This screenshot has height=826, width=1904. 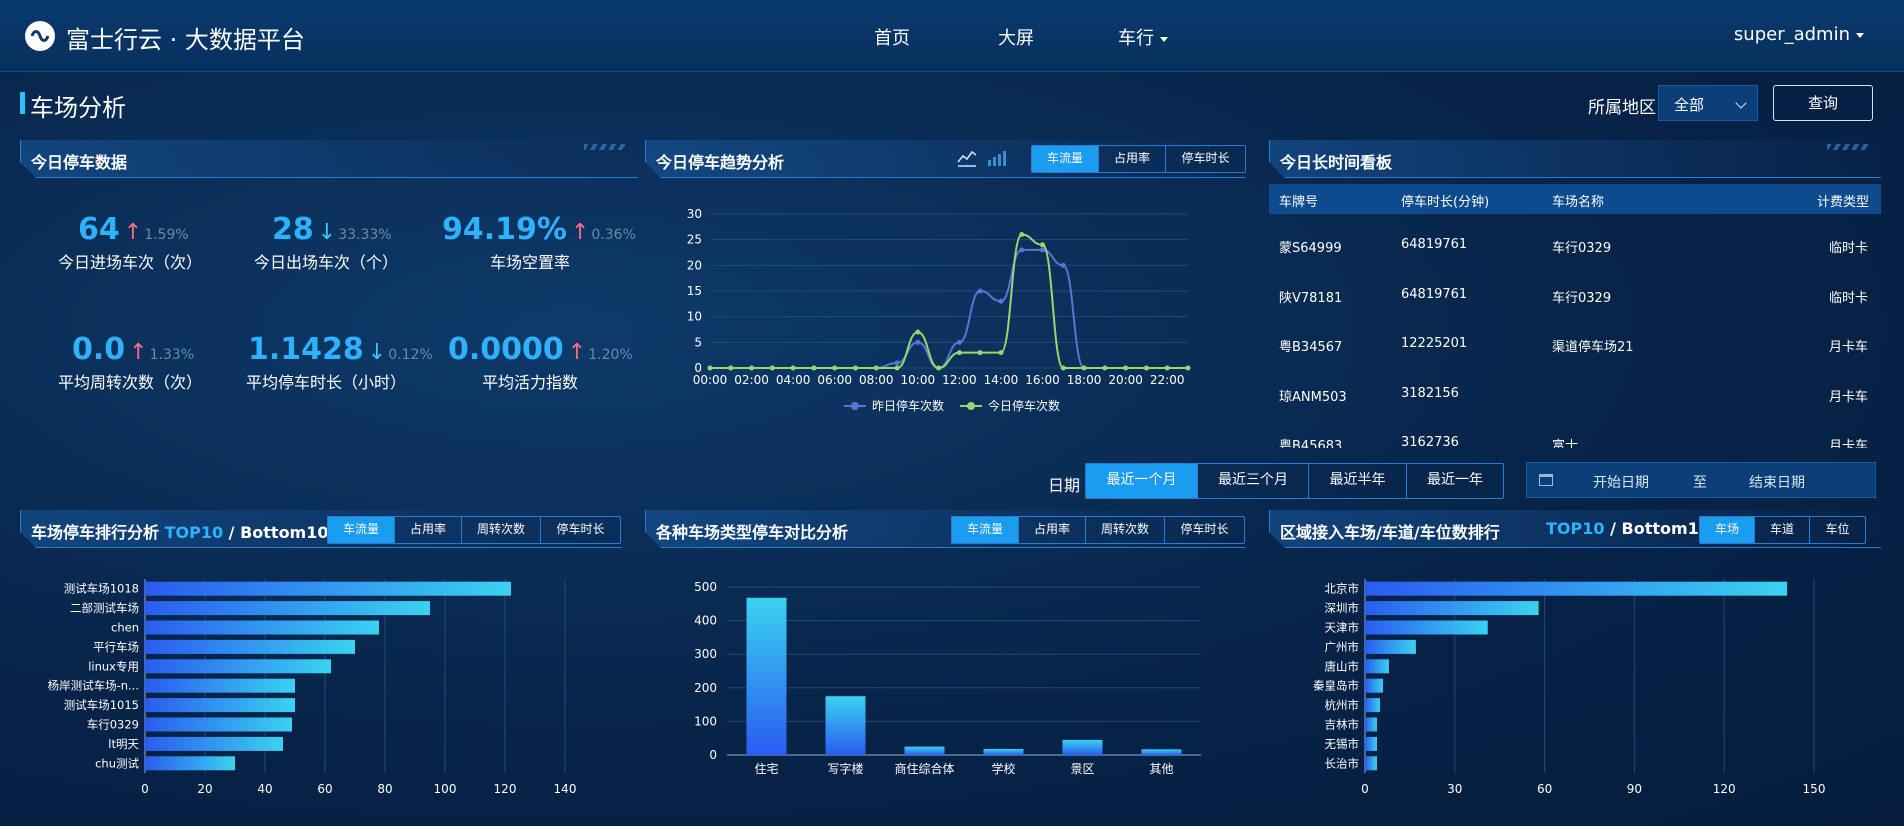 I want to click on y-tick-label: 0, so click(x=713, y=755).